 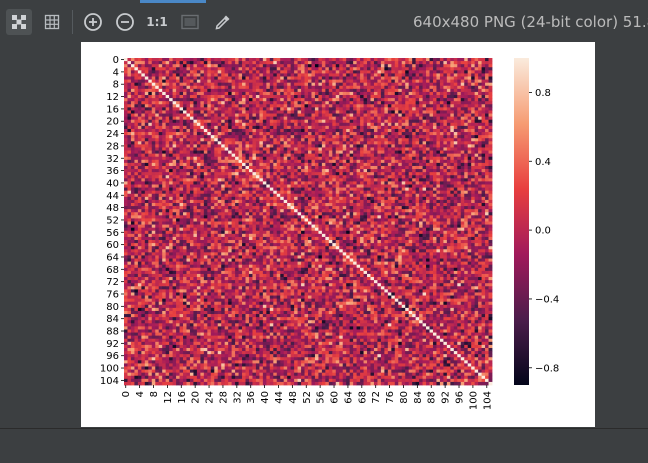 I want to click on color-picker-button, so click(x=223, y=22).